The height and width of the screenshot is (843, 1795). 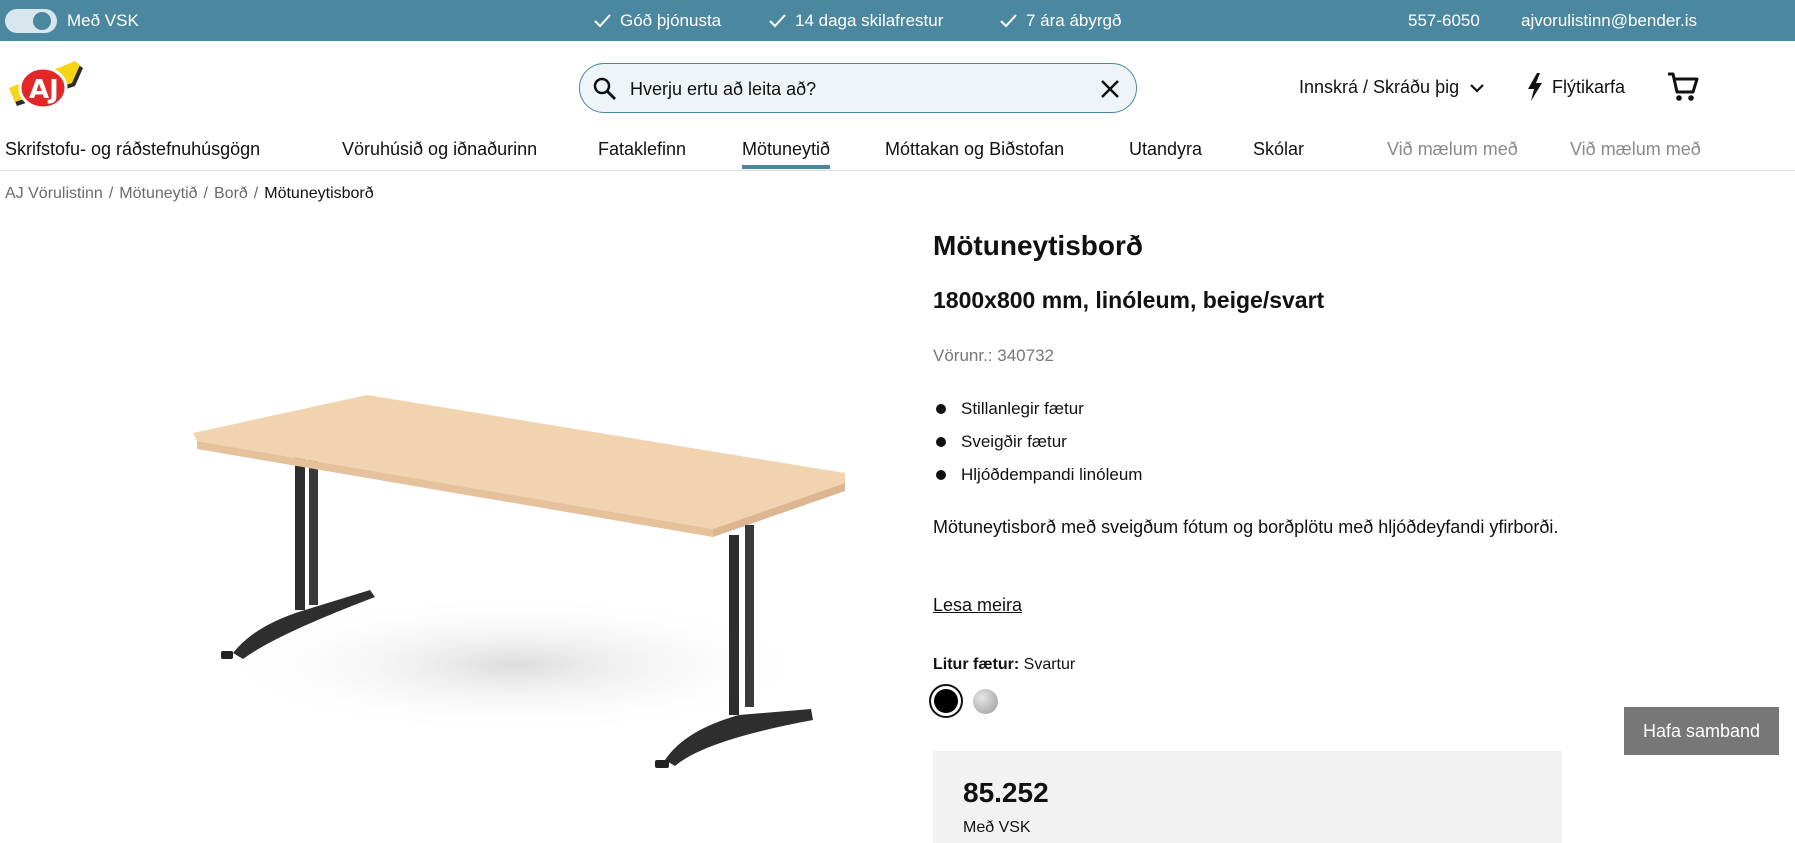 I want to click on leg-color-title: Litur fætur:, so click(x=976, y=664).